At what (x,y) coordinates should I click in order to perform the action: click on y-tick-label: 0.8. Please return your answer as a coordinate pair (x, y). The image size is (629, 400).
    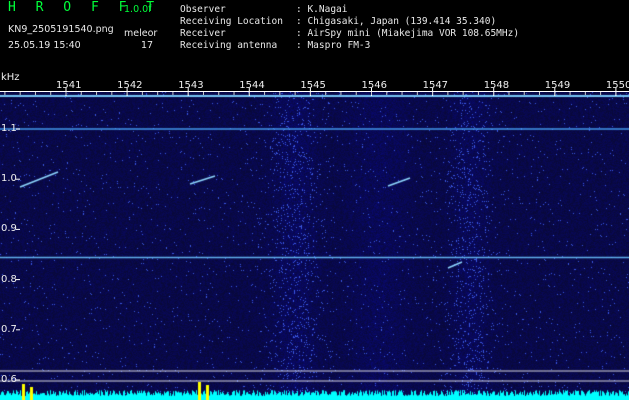
    Looking at the image, I should click on (9, 279).